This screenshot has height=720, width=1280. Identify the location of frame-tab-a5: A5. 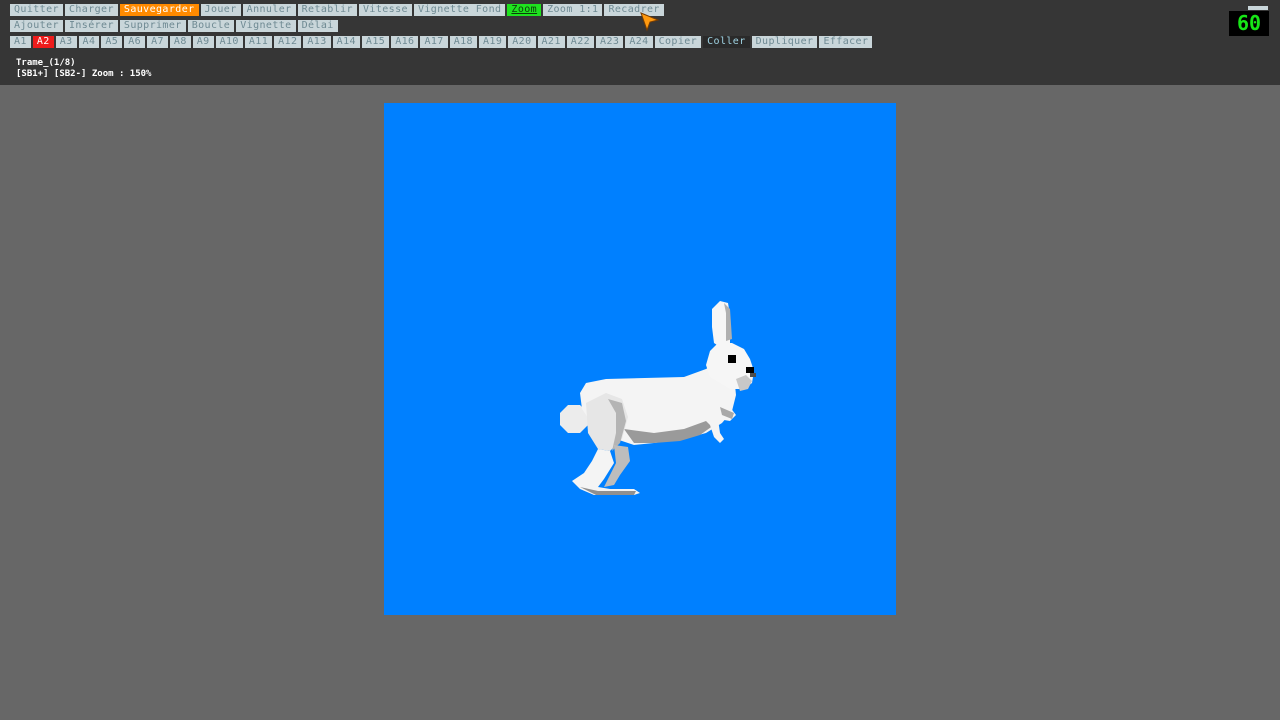
(112, 42).